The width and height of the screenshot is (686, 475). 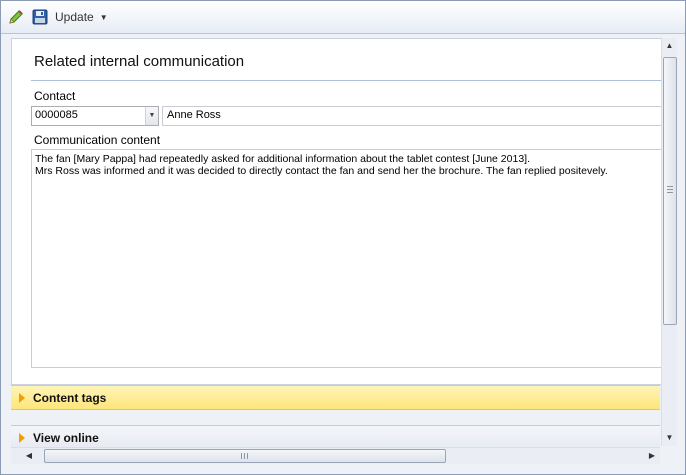 What do you see at coordinates (16, 17) in the screenshot?
I see `pencil-edit-icon` at bounding box center [16, 17].